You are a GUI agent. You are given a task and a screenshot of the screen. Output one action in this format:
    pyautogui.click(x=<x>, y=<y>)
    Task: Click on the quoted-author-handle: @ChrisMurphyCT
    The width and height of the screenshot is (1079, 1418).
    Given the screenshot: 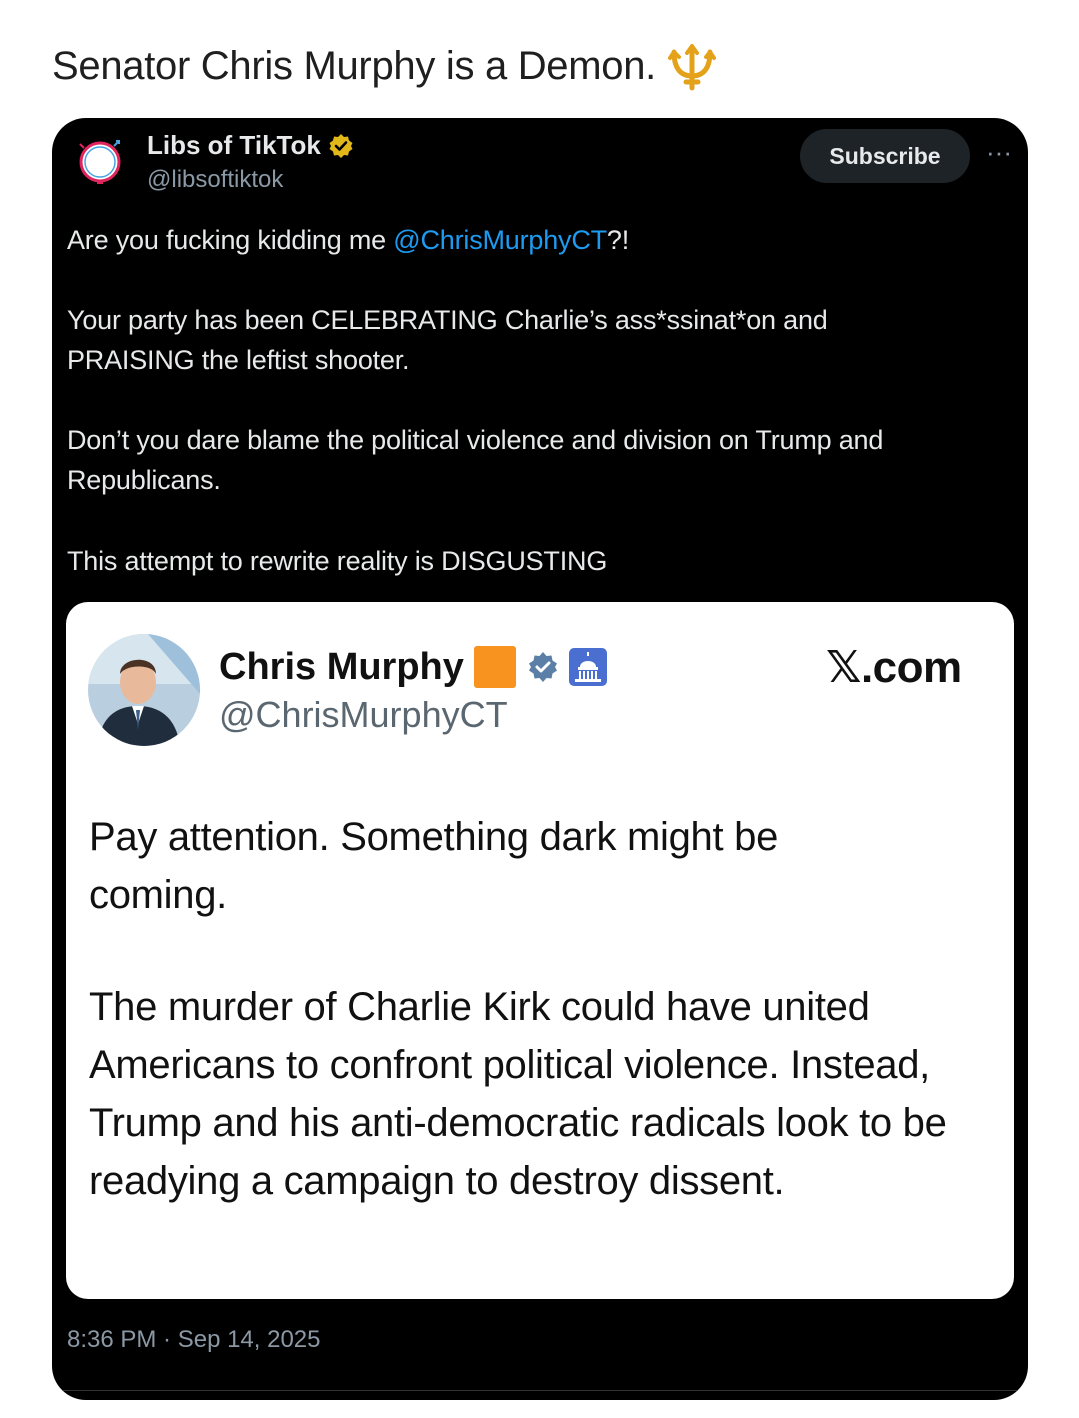 What is the action you would take?
    pyautogui.click(x=363, y=714)
    